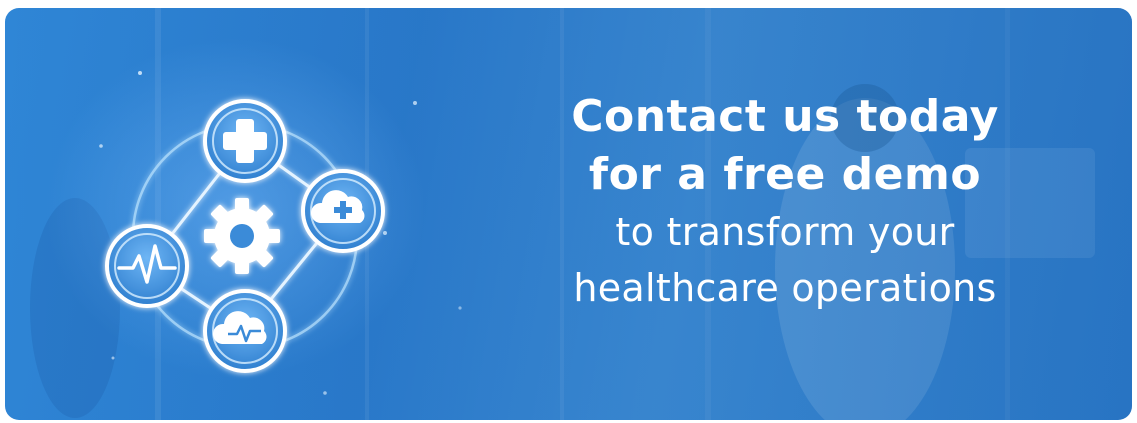  Describe the element at coordinates (245, 141) in the screenshot. I see `medical-cross-icon` at that location.